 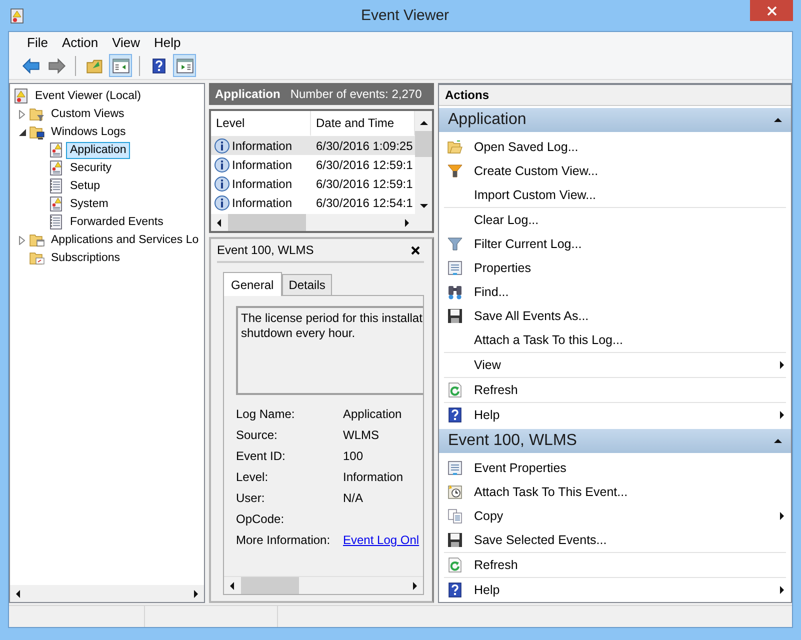 I want to click on menu-item: Action, so click(x=80, y=42).